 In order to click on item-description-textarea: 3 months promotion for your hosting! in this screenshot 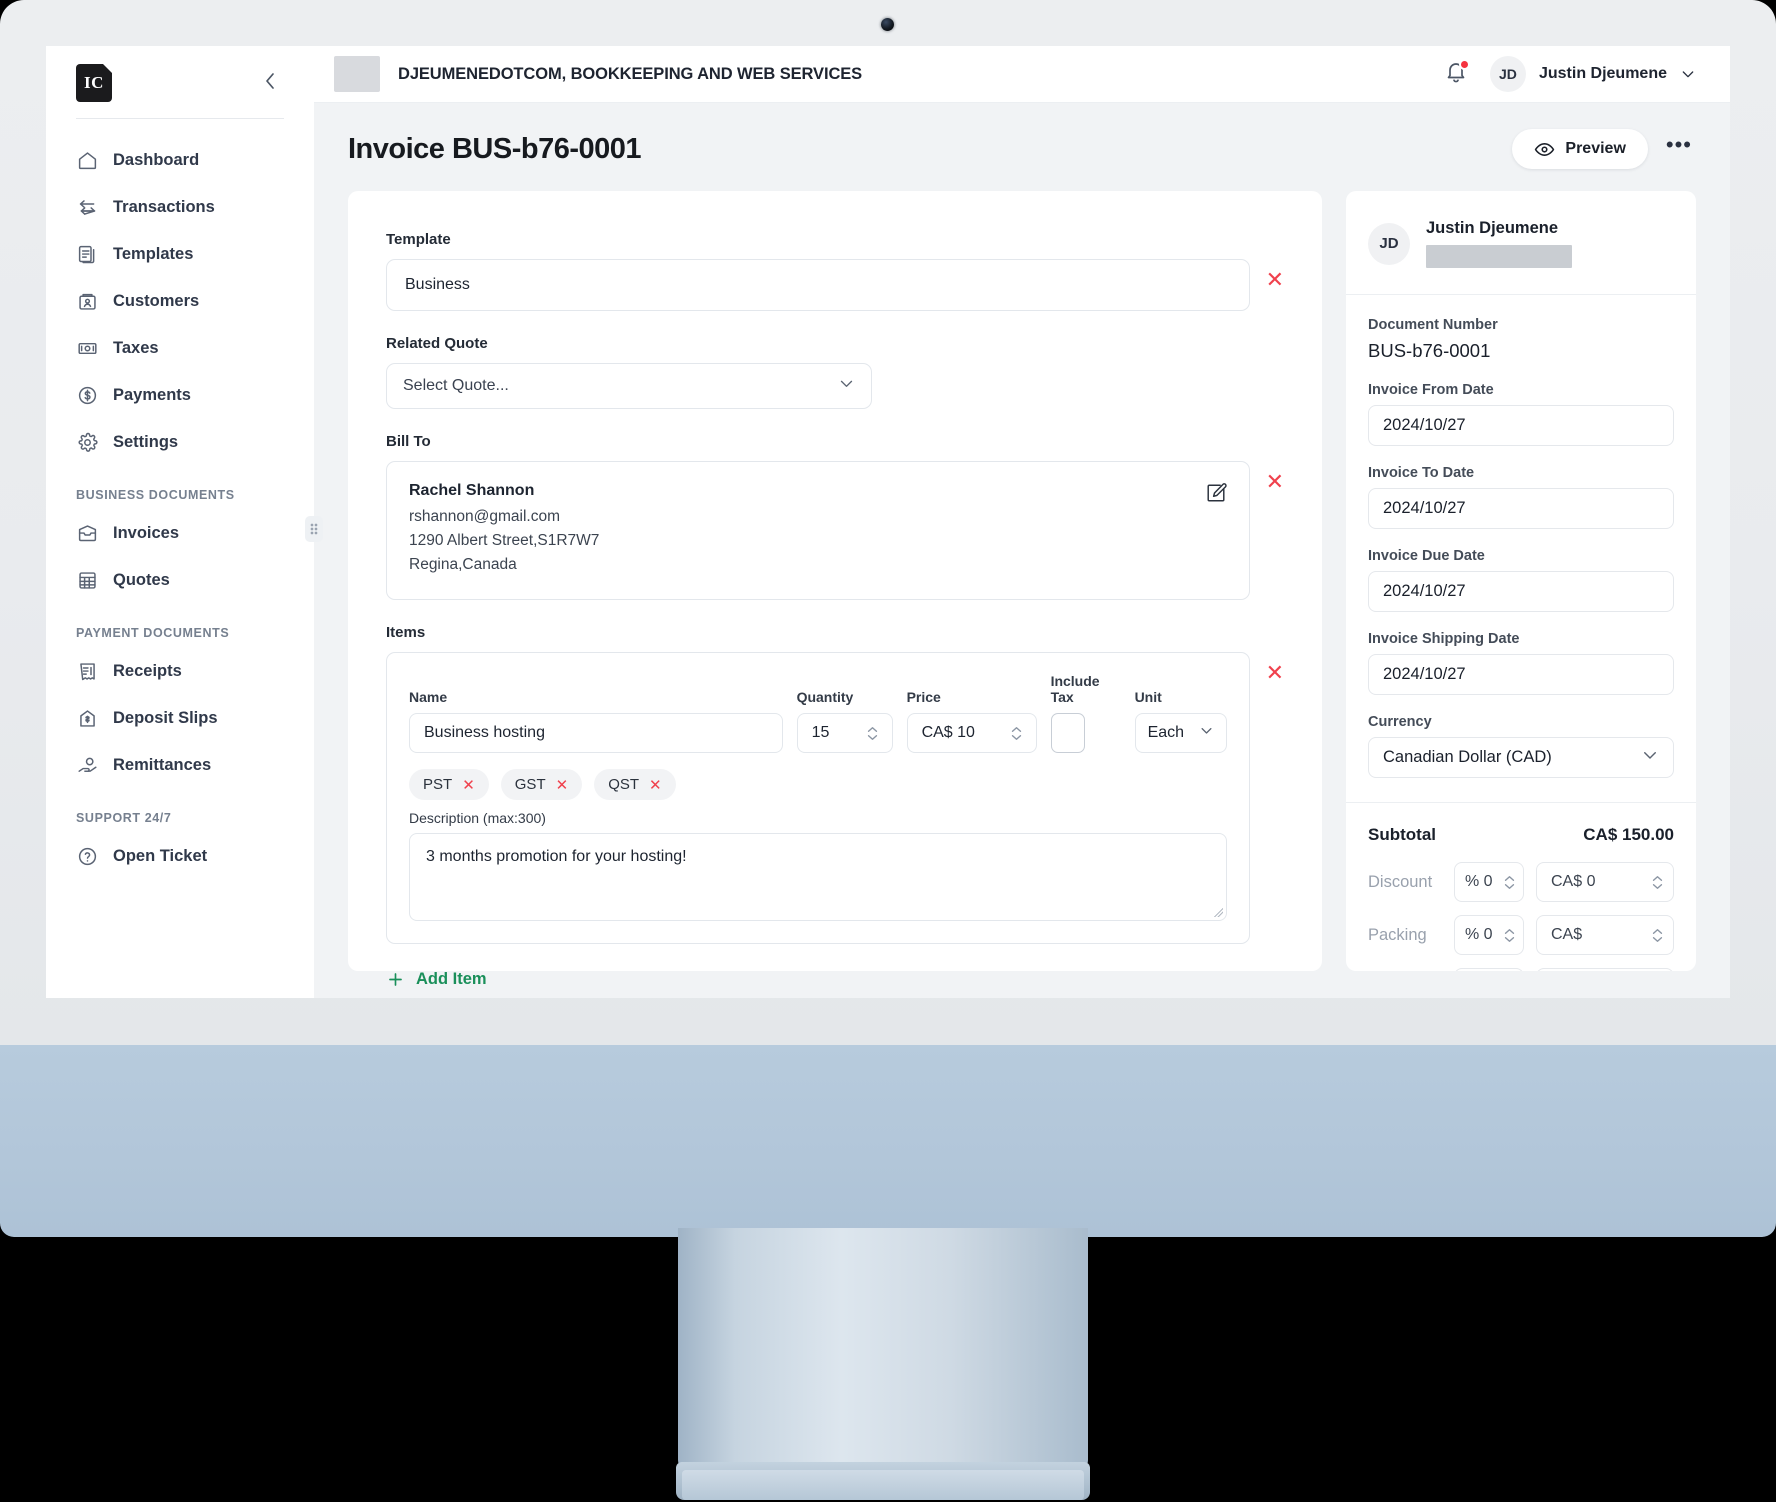, I will do `click(818, 877)`.